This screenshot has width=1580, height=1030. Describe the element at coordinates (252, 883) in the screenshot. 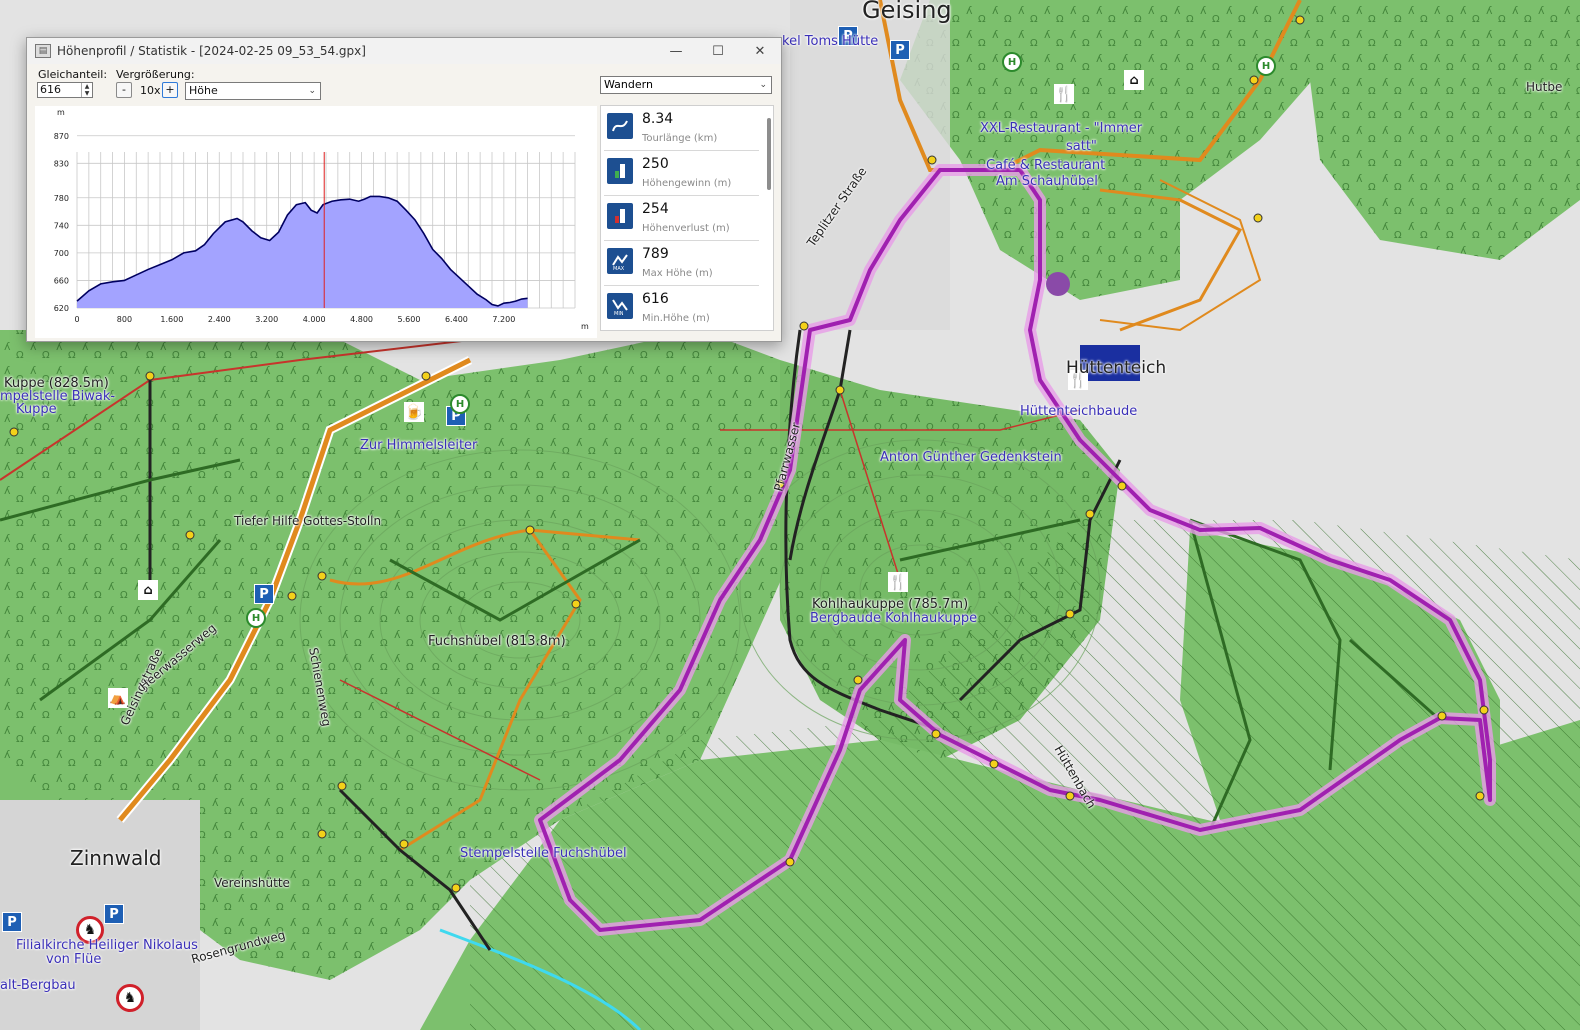

I see `poi-label: Vereinshütte` at that location.